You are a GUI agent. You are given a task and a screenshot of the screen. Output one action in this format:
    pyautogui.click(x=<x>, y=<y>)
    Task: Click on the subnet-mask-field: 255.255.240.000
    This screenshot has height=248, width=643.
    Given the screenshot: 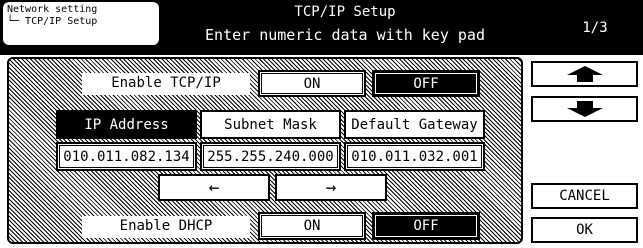 What is the action you would take?
    pyautogui.click(x=270, y=156)
    